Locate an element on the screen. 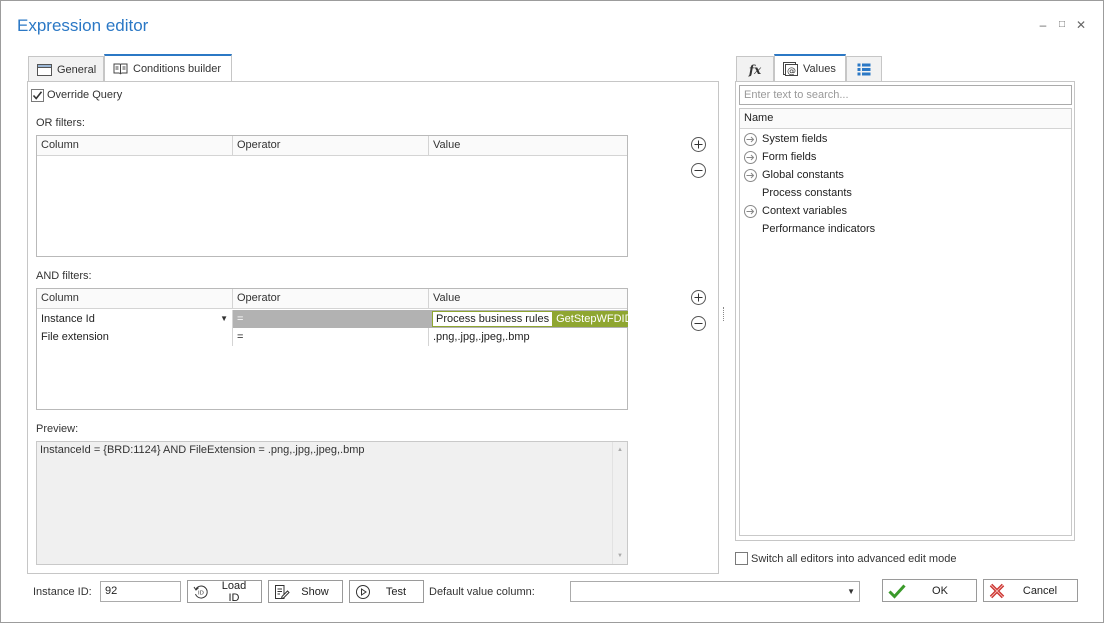  tab-general: General is located at coordinates (66, 69).